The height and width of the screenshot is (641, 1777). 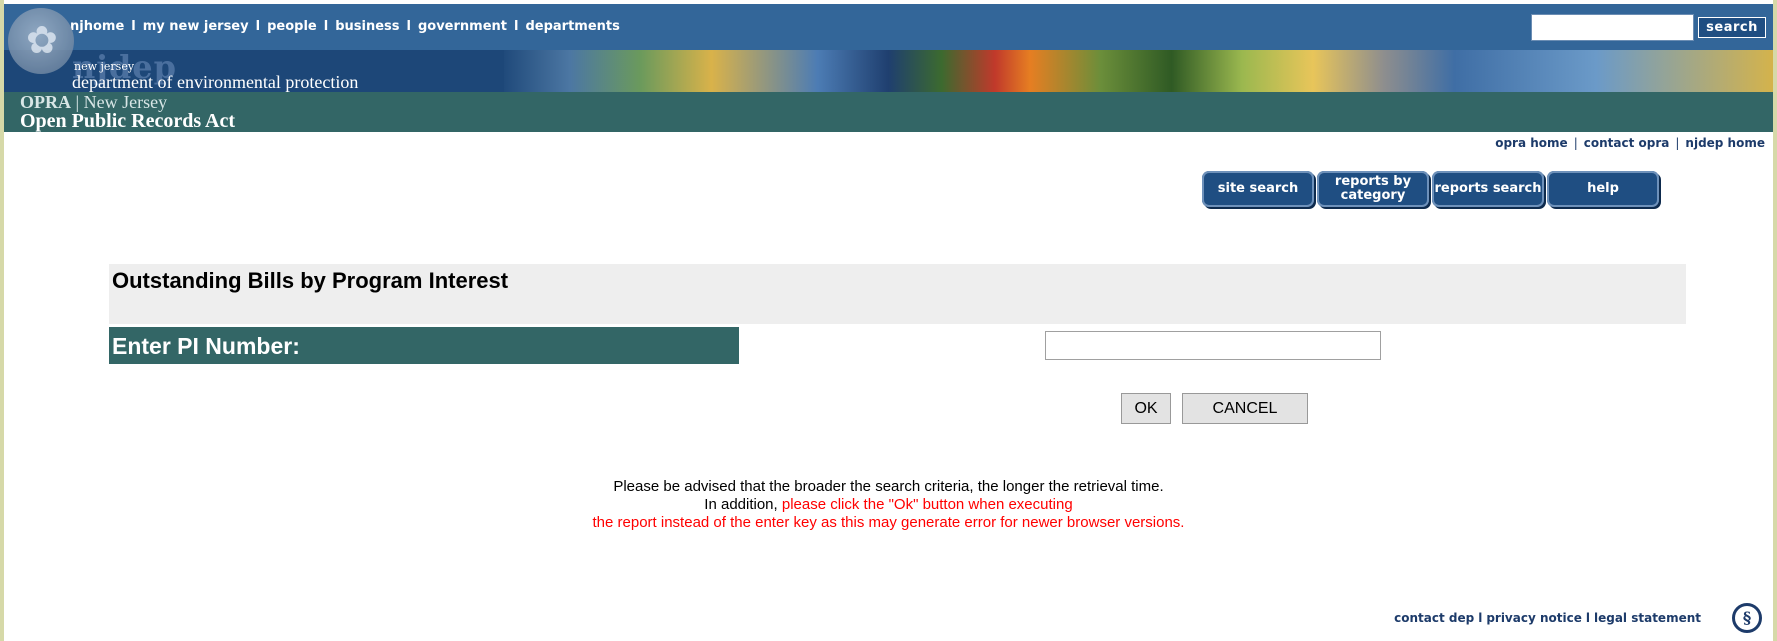 What do you see at coordinates (1612, 27) in the screenshot?
I see `site-search-input` at bounding box center [1612, 27].